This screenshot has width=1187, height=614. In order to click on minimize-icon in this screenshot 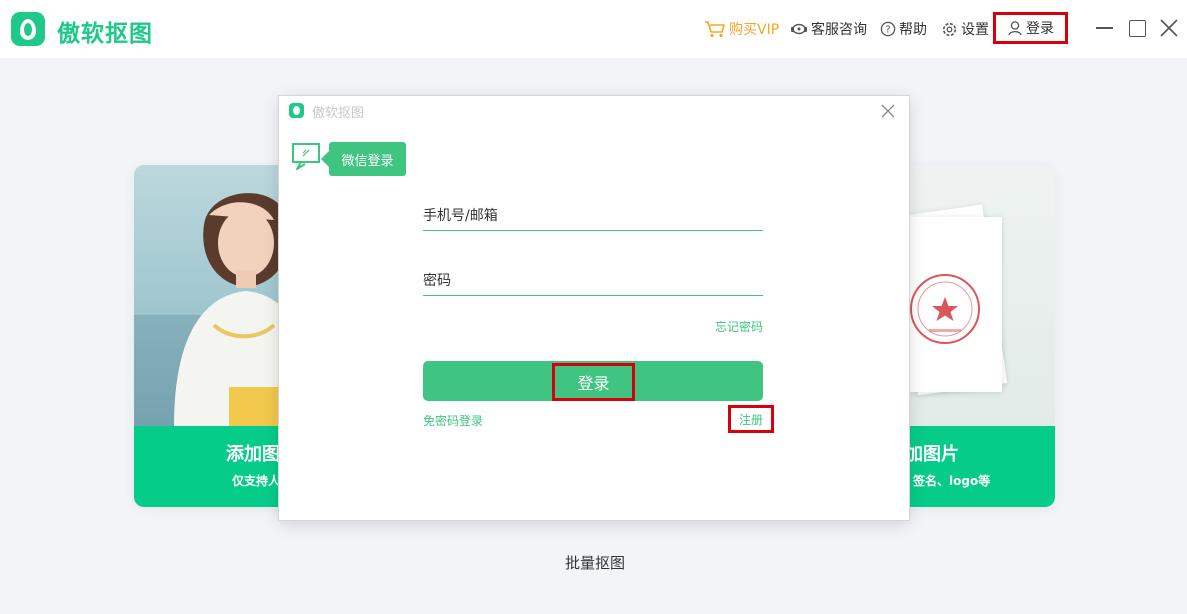, I will do `click(1105, 28)`.